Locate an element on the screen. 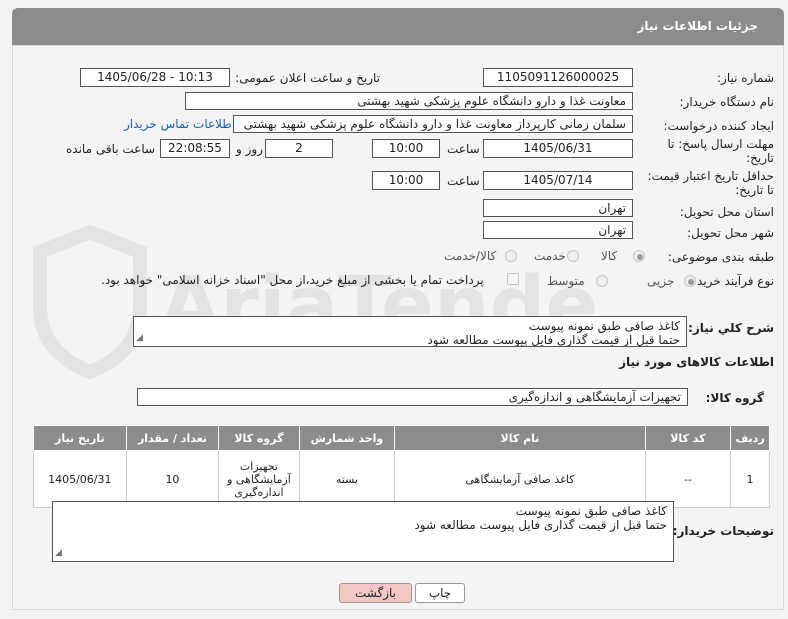  category-option-goods-service: کالا/خدمت is located at coordinates (470, 256).